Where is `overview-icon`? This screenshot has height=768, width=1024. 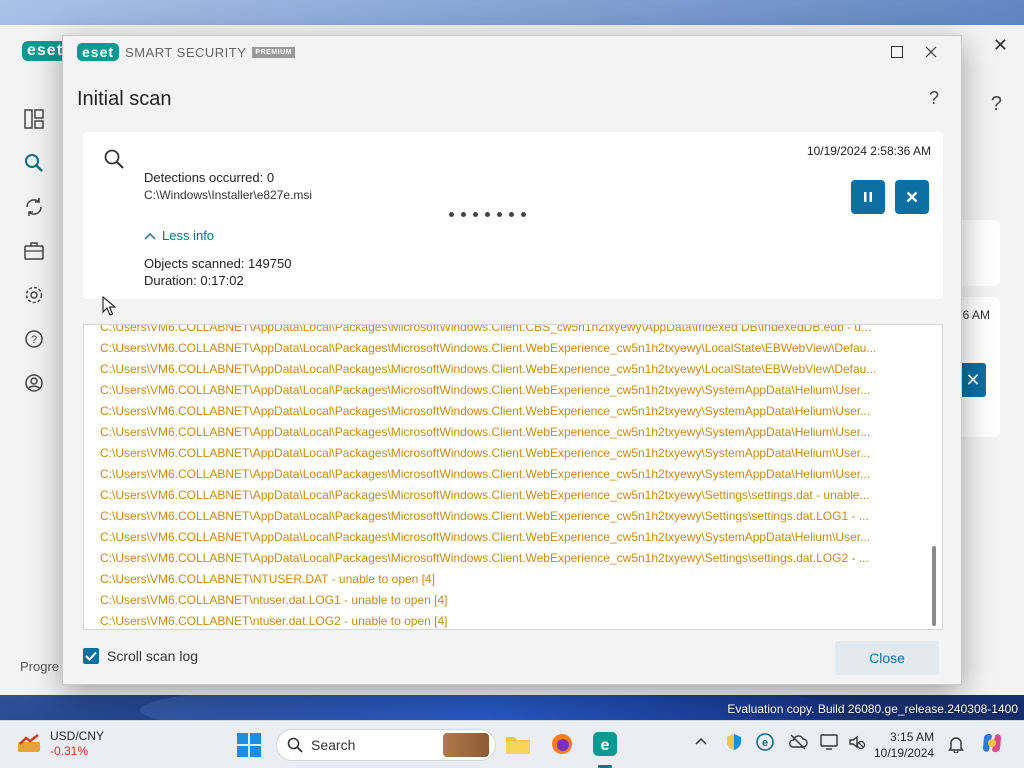 overview-icon is located at coordinates (34, 119).